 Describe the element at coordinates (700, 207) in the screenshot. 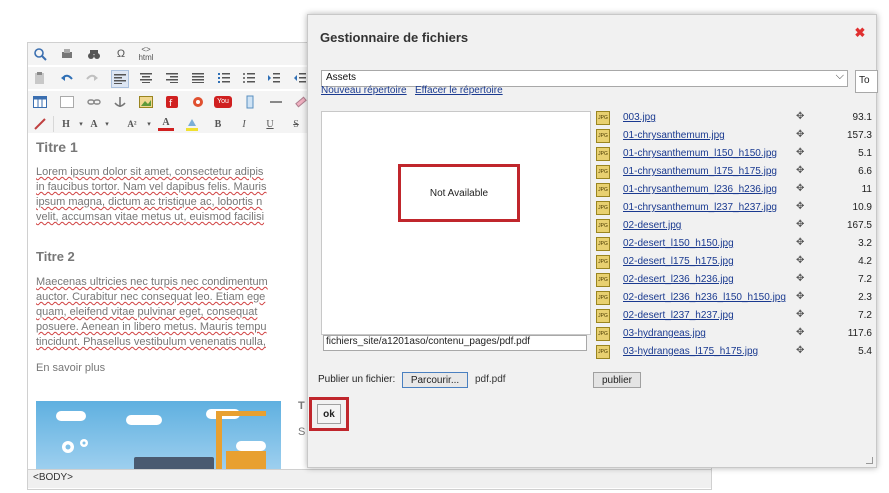

I see `file-name-link: 01-chrysanthemum_l237_h237.jpg` at that location.